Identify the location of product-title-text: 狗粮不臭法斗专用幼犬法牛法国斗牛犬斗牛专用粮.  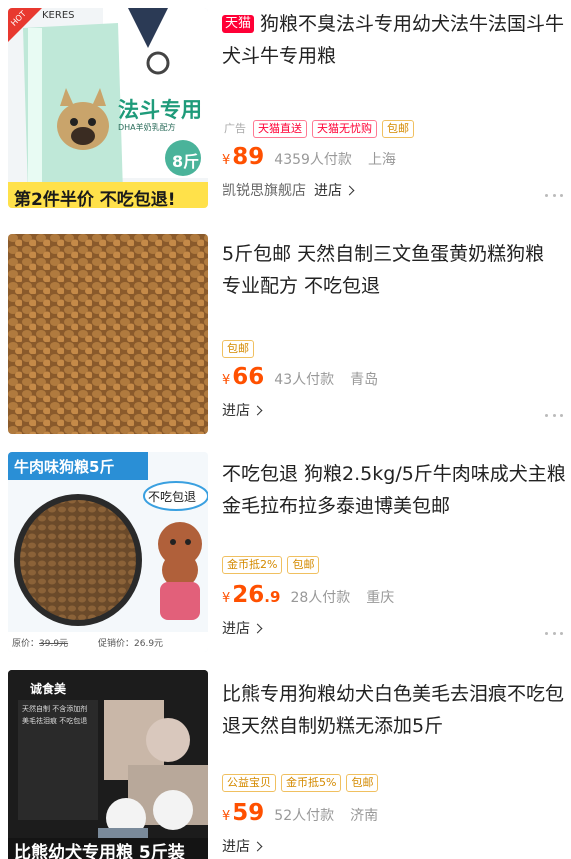
(393, 40).